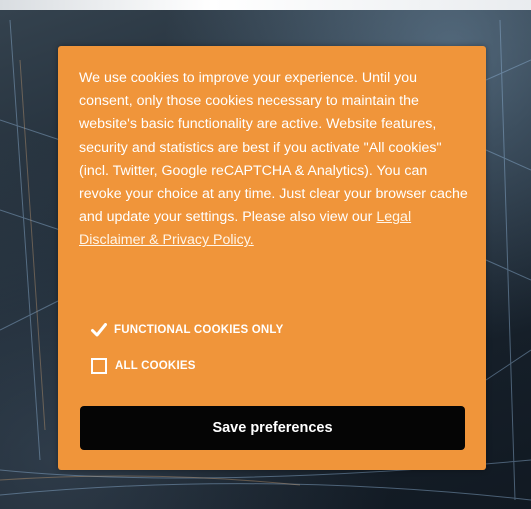  Describe the element at coordinates (99, 330) in the screenshot. I see `checkmark-icon` at that location.